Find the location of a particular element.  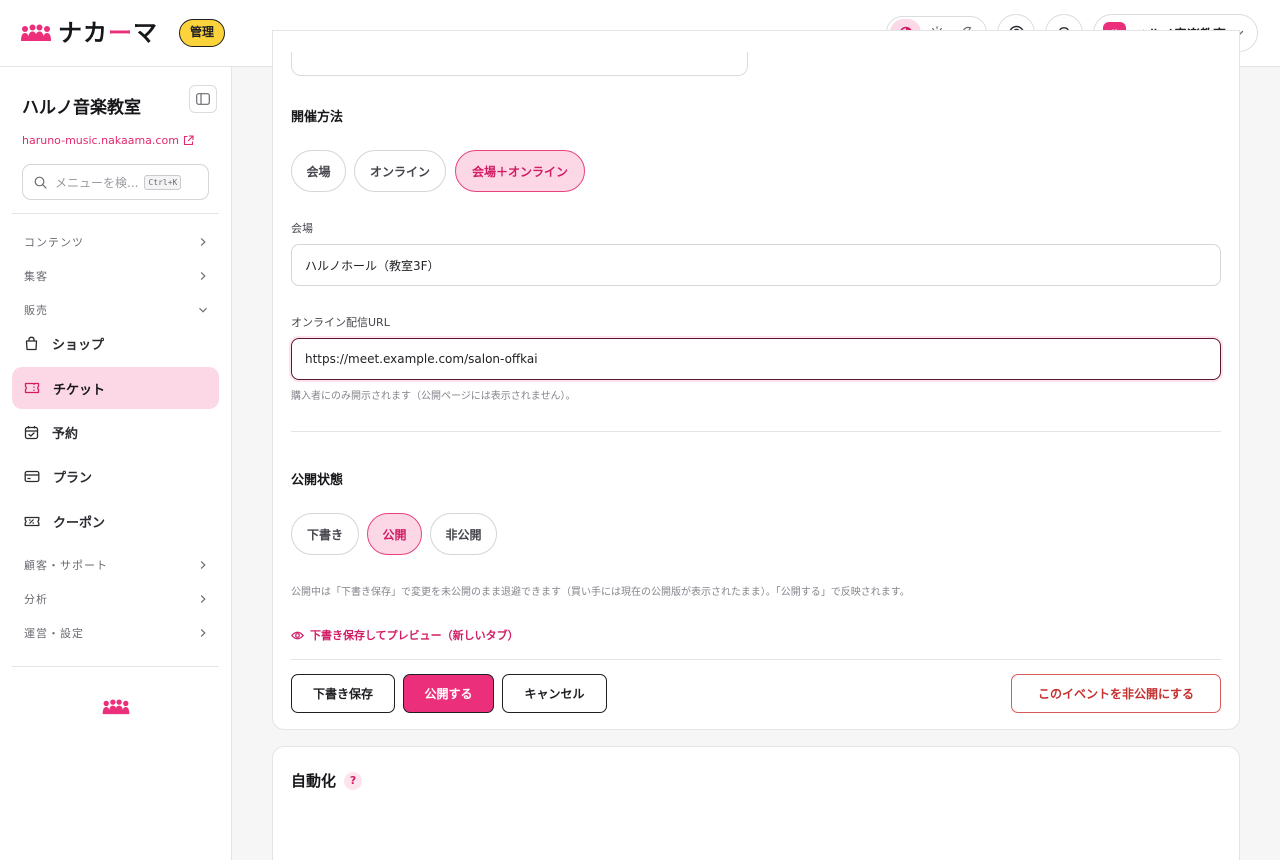

sidebar-item-label: 予約 is located at coordinates (65, 434).